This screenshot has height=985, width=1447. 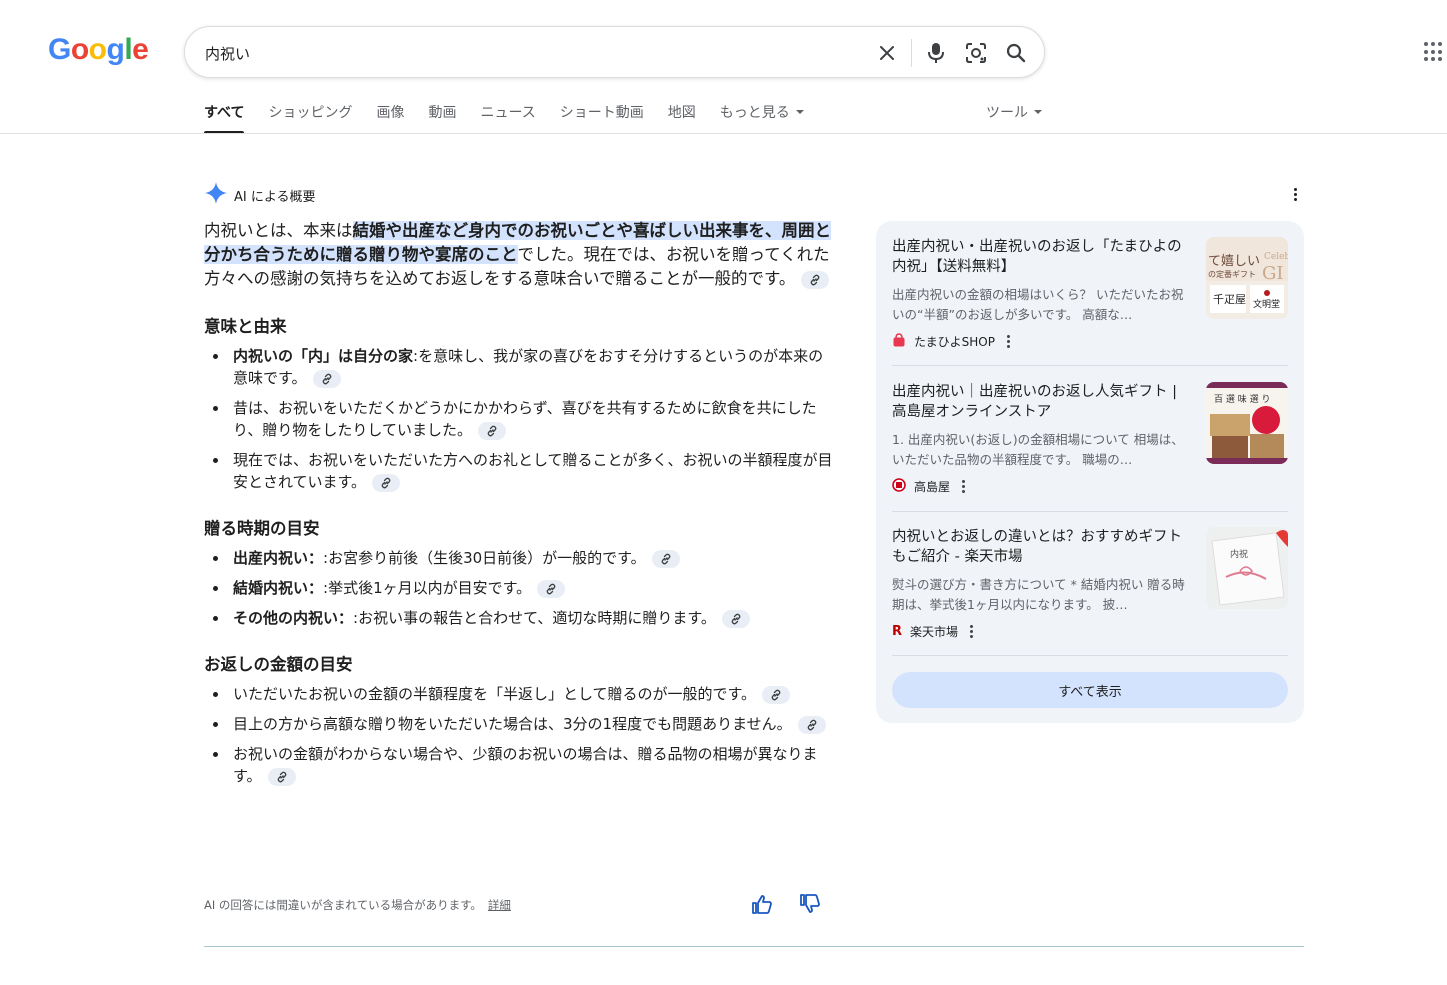 I want to click on tab-more: もっと見る, so click(x=762, y=118).